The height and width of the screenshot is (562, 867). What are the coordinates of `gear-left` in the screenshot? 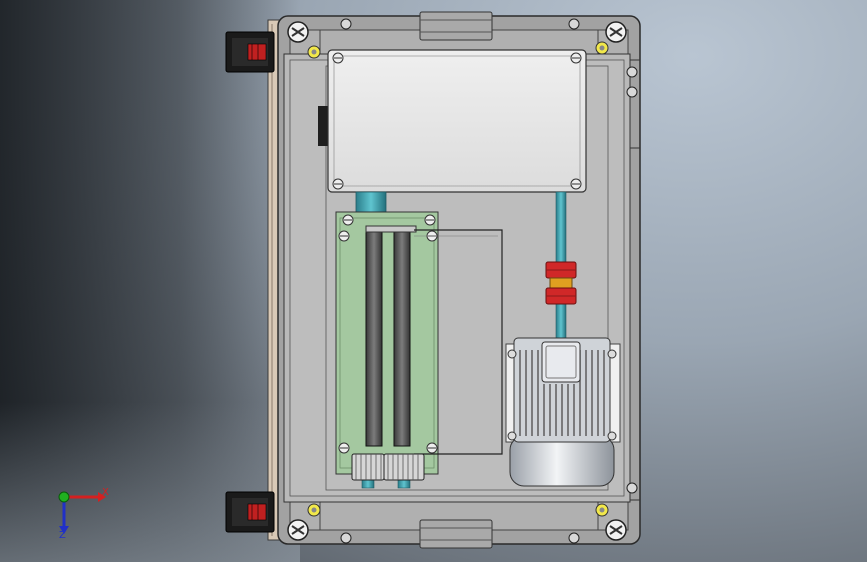 It's located at (368, 467).